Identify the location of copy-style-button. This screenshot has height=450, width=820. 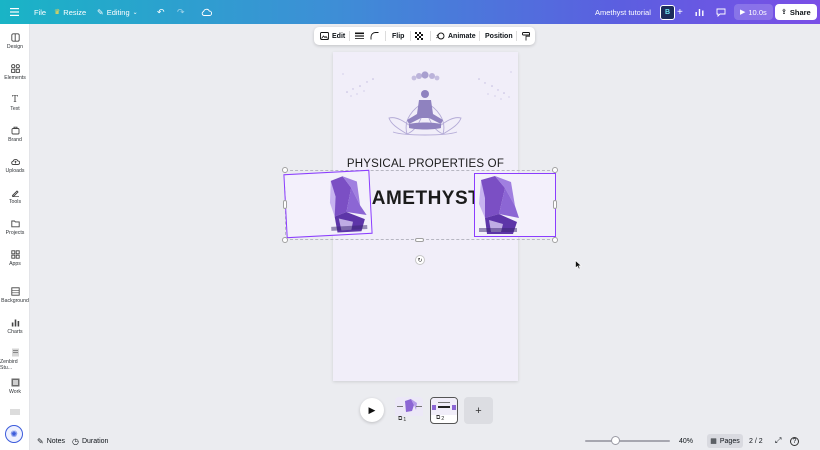
(526, 36).